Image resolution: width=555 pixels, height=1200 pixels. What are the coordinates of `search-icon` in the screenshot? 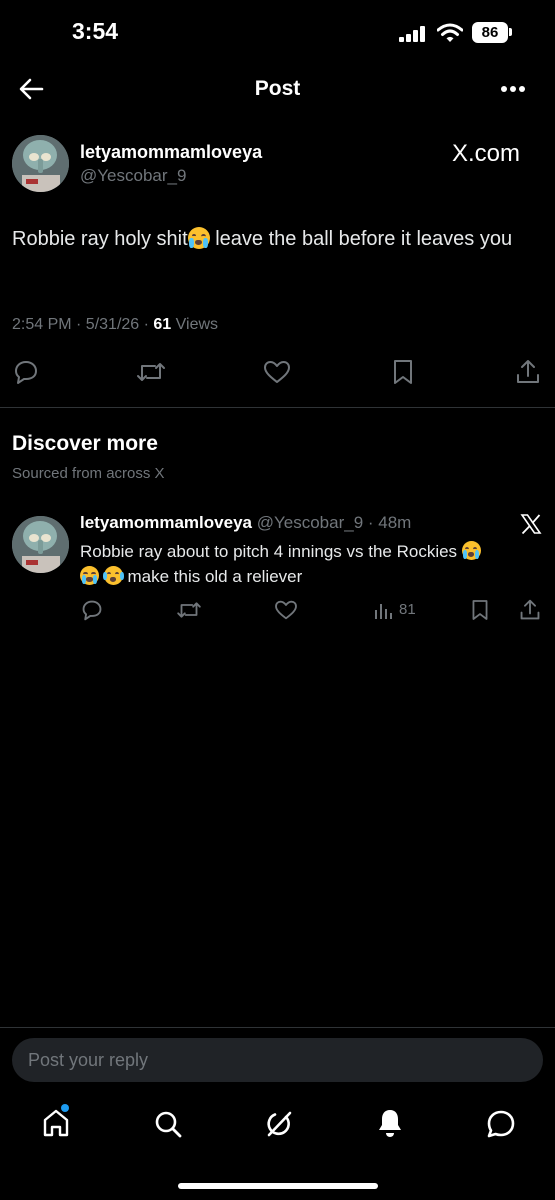 It's located at (168, 1124).